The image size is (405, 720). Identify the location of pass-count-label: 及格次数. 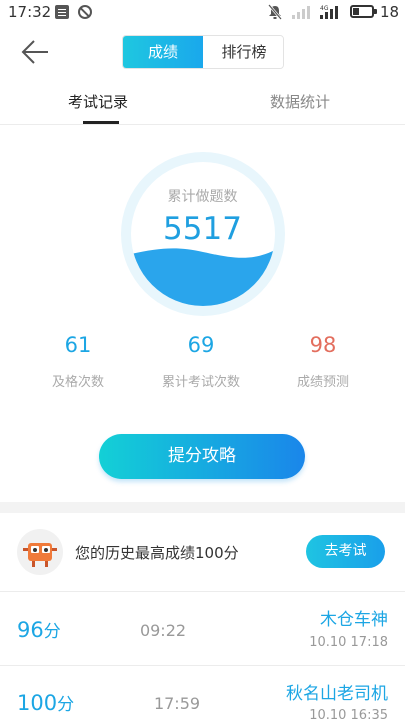
(77, 382).